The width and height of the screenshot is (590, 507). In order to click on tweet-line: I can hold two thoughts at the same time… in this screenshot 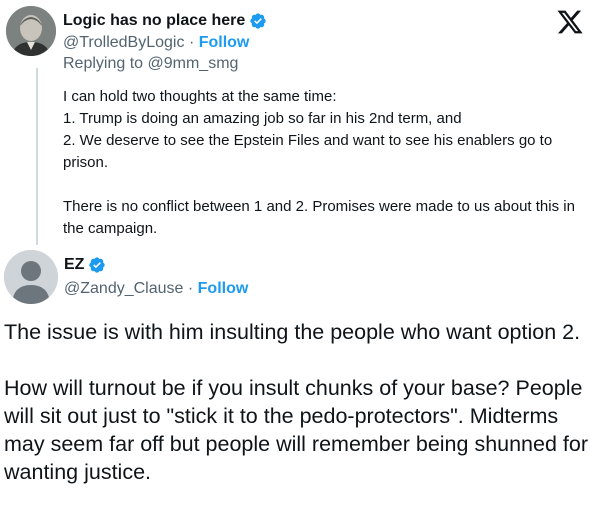, I will do `click(200, 96)`.